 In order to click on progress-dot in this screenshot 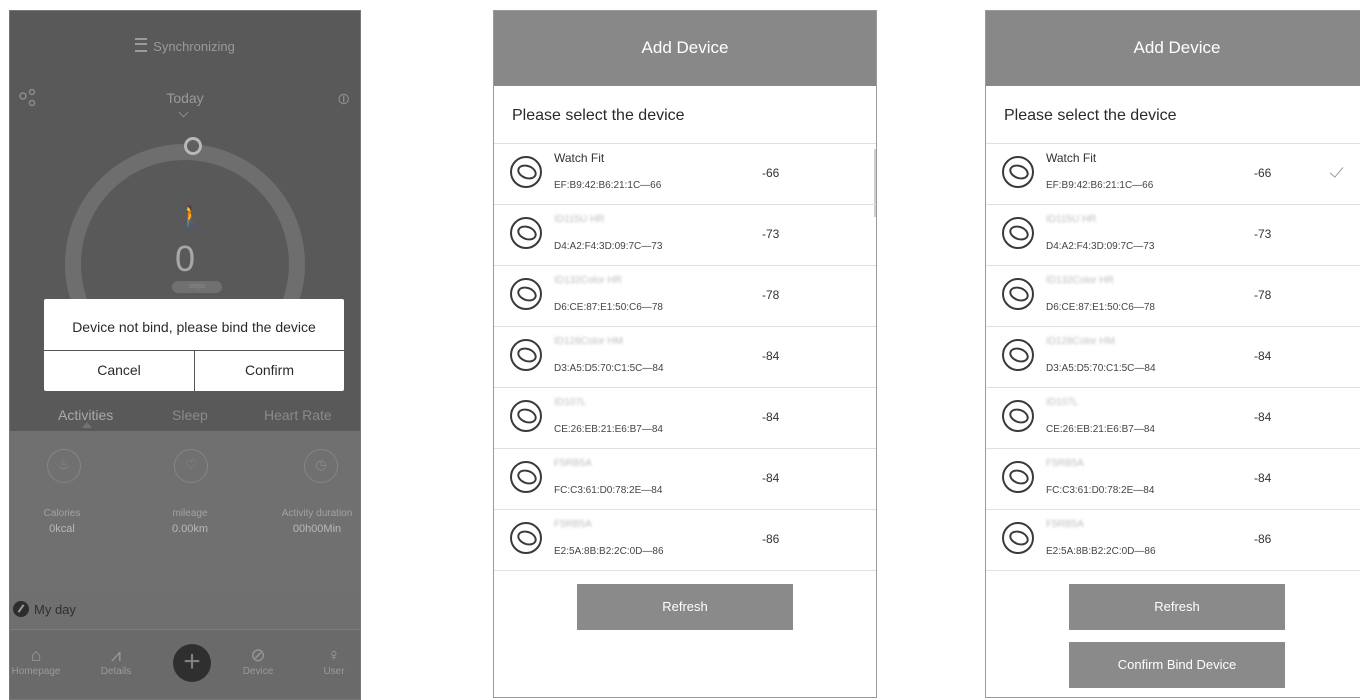, I will do `click(193, 146)`.